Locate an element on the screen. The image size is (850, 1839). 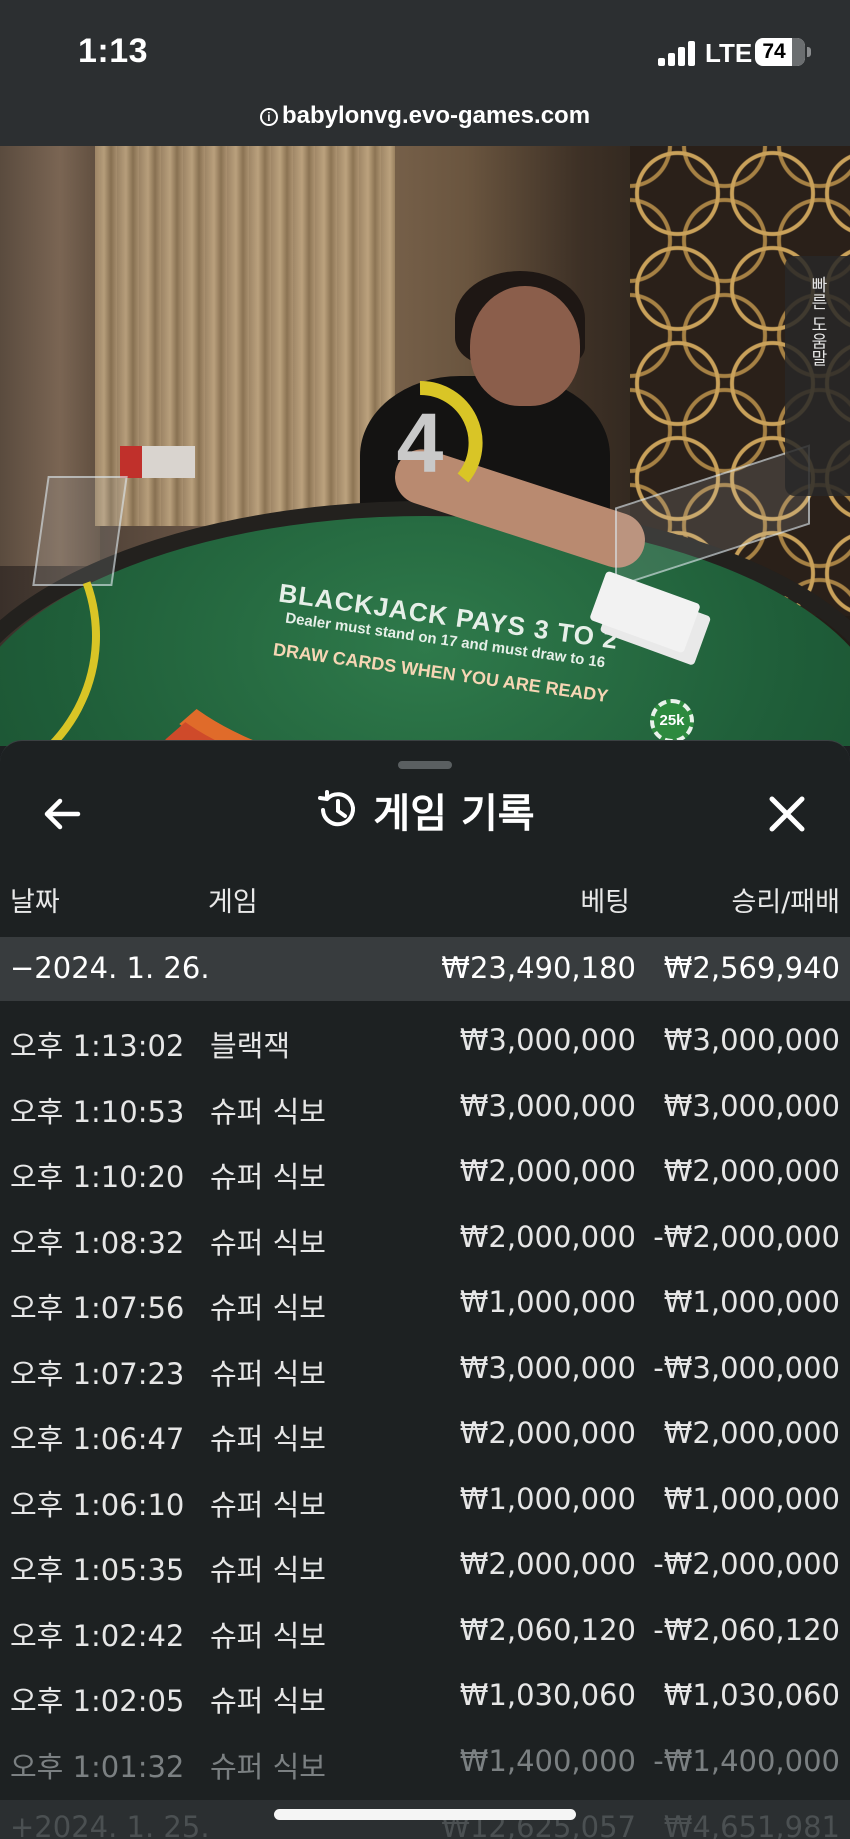
quick-help-button: 빠른 도움말 is located at coordinates (817, 376).